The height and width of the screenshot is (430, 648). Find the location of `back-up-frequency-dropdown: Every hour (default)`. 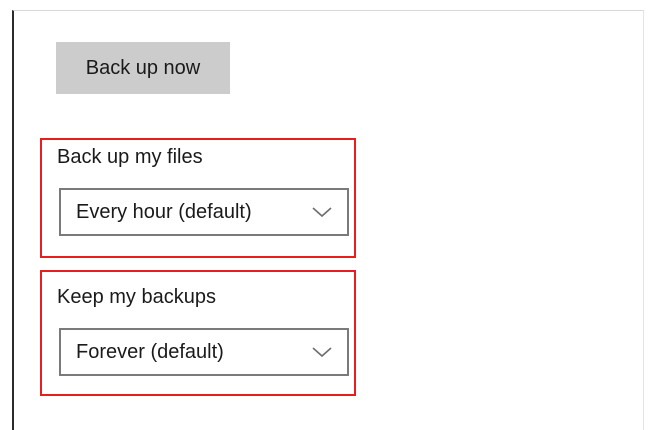

back-up-frequency-dropdown: Every hour (default) is located at coordinates (204, 212).